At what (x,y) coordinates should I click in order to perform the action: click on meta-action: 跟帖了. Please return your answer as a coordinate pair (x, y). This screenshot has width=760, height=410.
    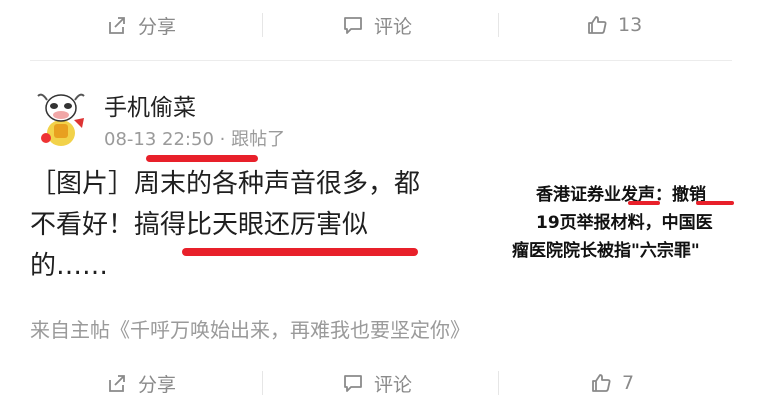
    Looking at the image, I should click on (258, 139).